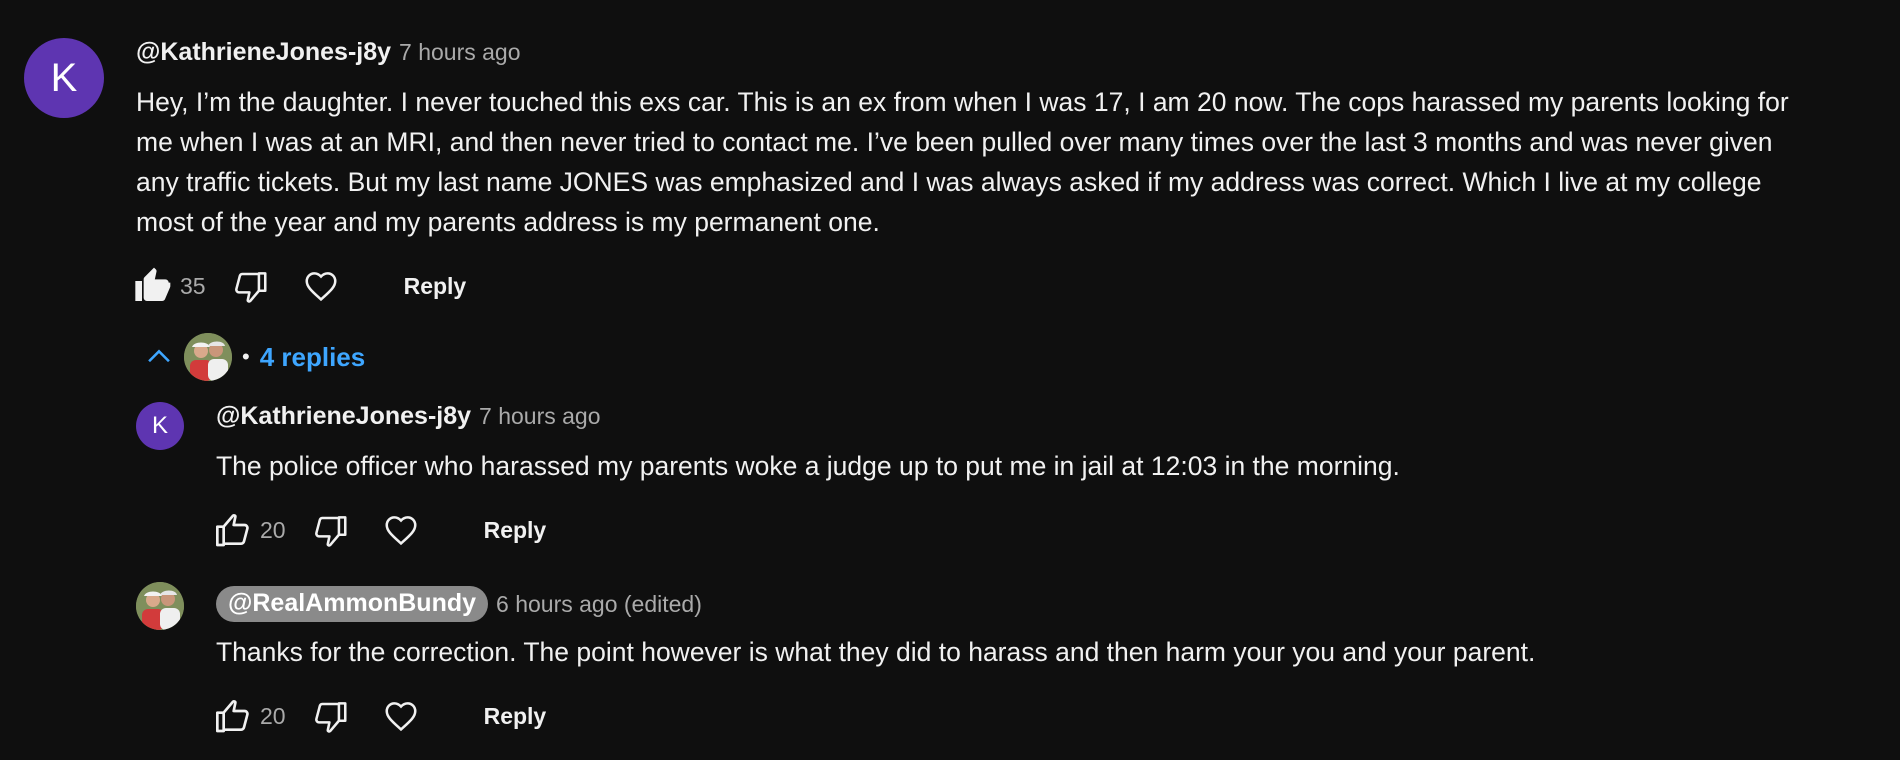 The height and width of the screenshot is (760, 1900). What do you see at coordinates (253, 357) in the screenshot?
I see `replies-toggle: • 4 replies` at bounding box center [253, 357].